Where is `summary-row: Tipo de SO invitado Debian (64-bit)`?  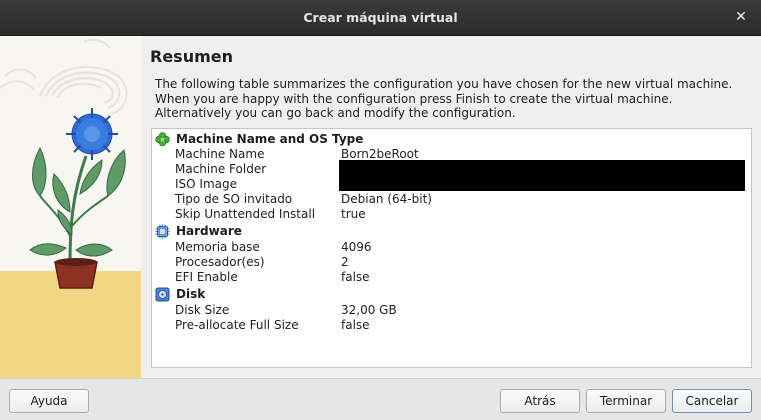 summary-row: Tipo de SO invitado Debian (64-bit) is located at coordinates (451, 199).